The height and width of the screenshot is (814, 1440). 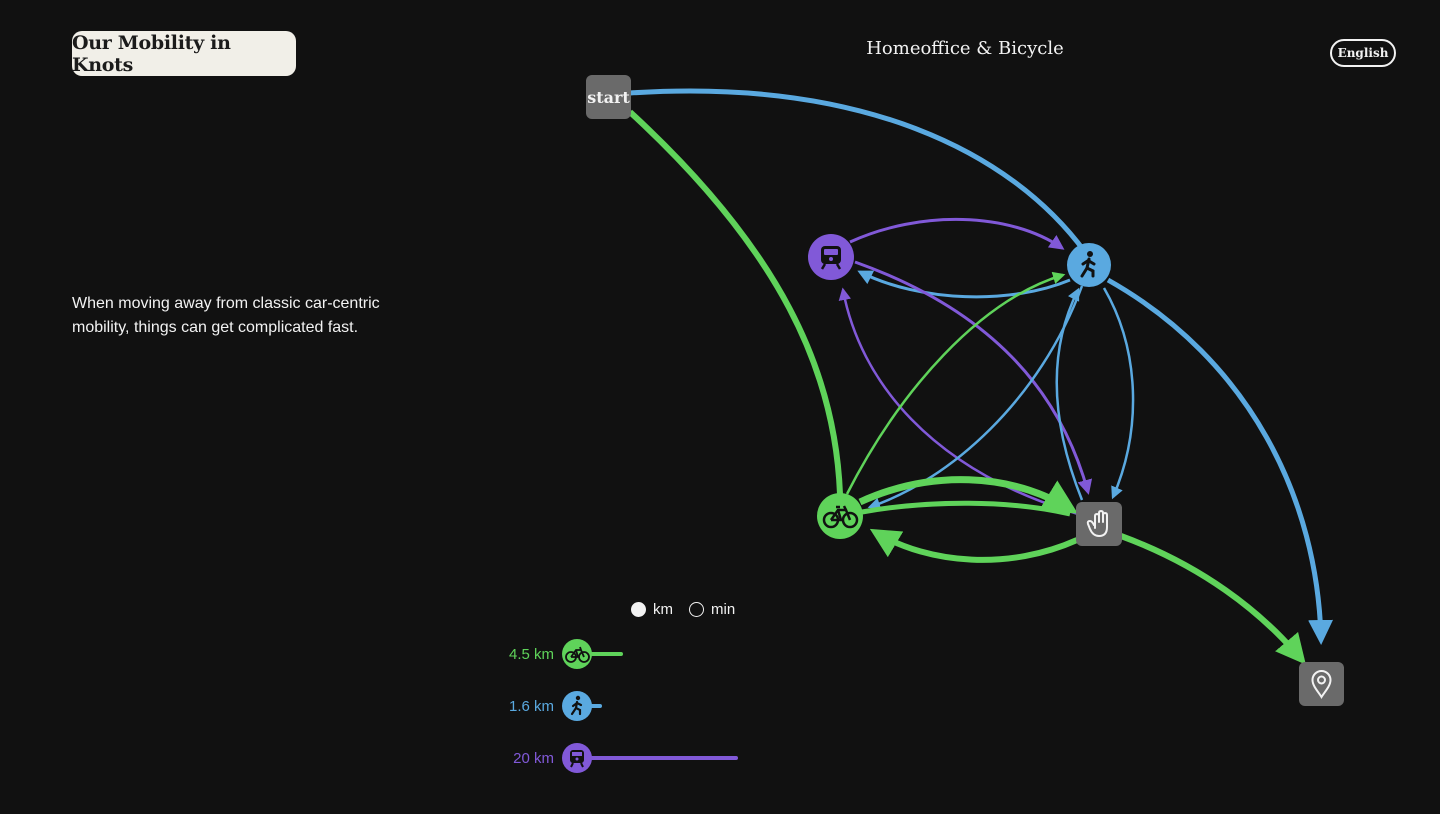 I want to click on edge-stop-to-bicycle, so click(x=974, y=545).